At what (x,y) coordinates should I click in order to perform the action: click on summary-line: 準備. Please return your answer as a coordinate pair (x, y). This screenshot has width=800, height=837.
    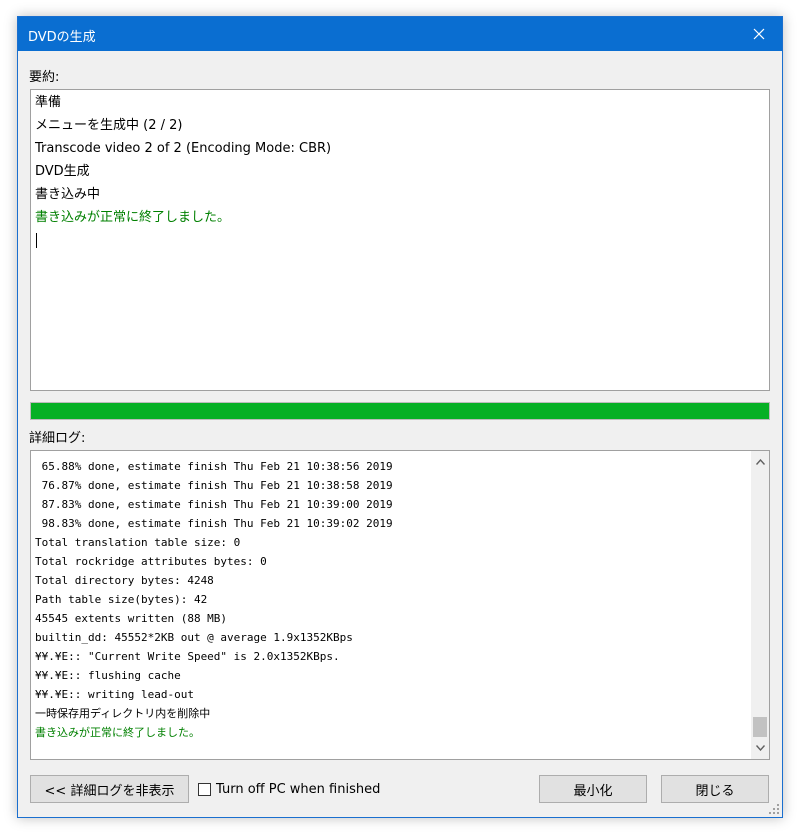
    Looking at the image, I should click on (48, 102).